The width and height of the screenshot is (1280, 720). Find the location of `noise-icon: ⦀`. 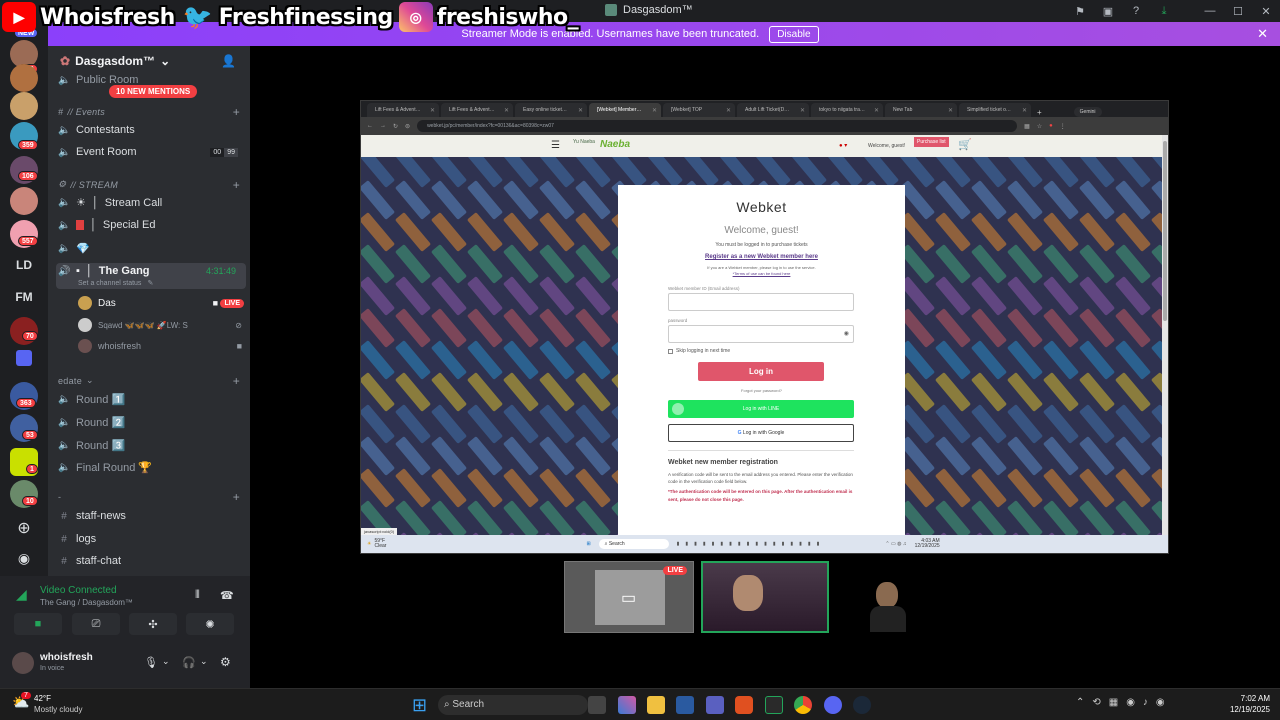

noise-icon: ⦀ is located at coordinates (197, 595).